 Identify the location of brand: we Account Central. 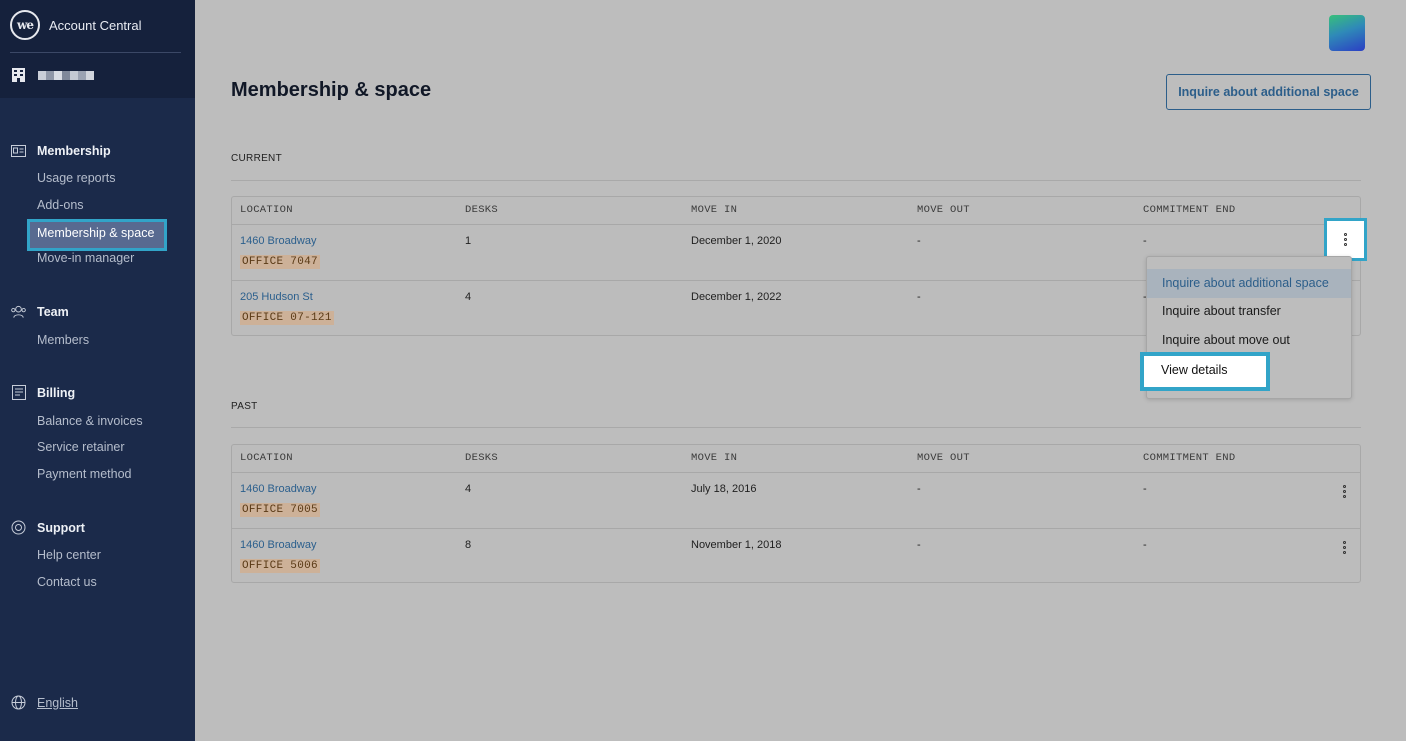
(76, 25).